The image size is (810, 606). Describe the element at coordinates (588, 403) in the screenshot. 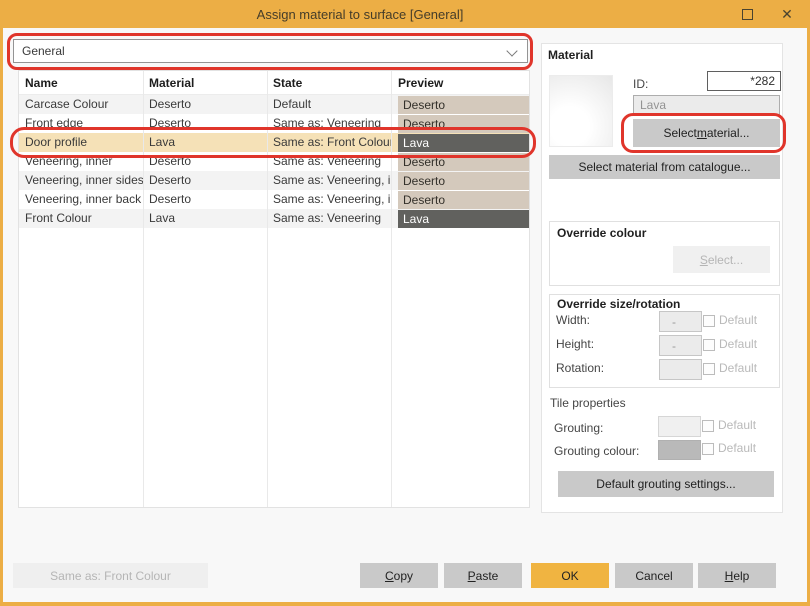

I see `tile-properties-title: Tile properties` at that location.